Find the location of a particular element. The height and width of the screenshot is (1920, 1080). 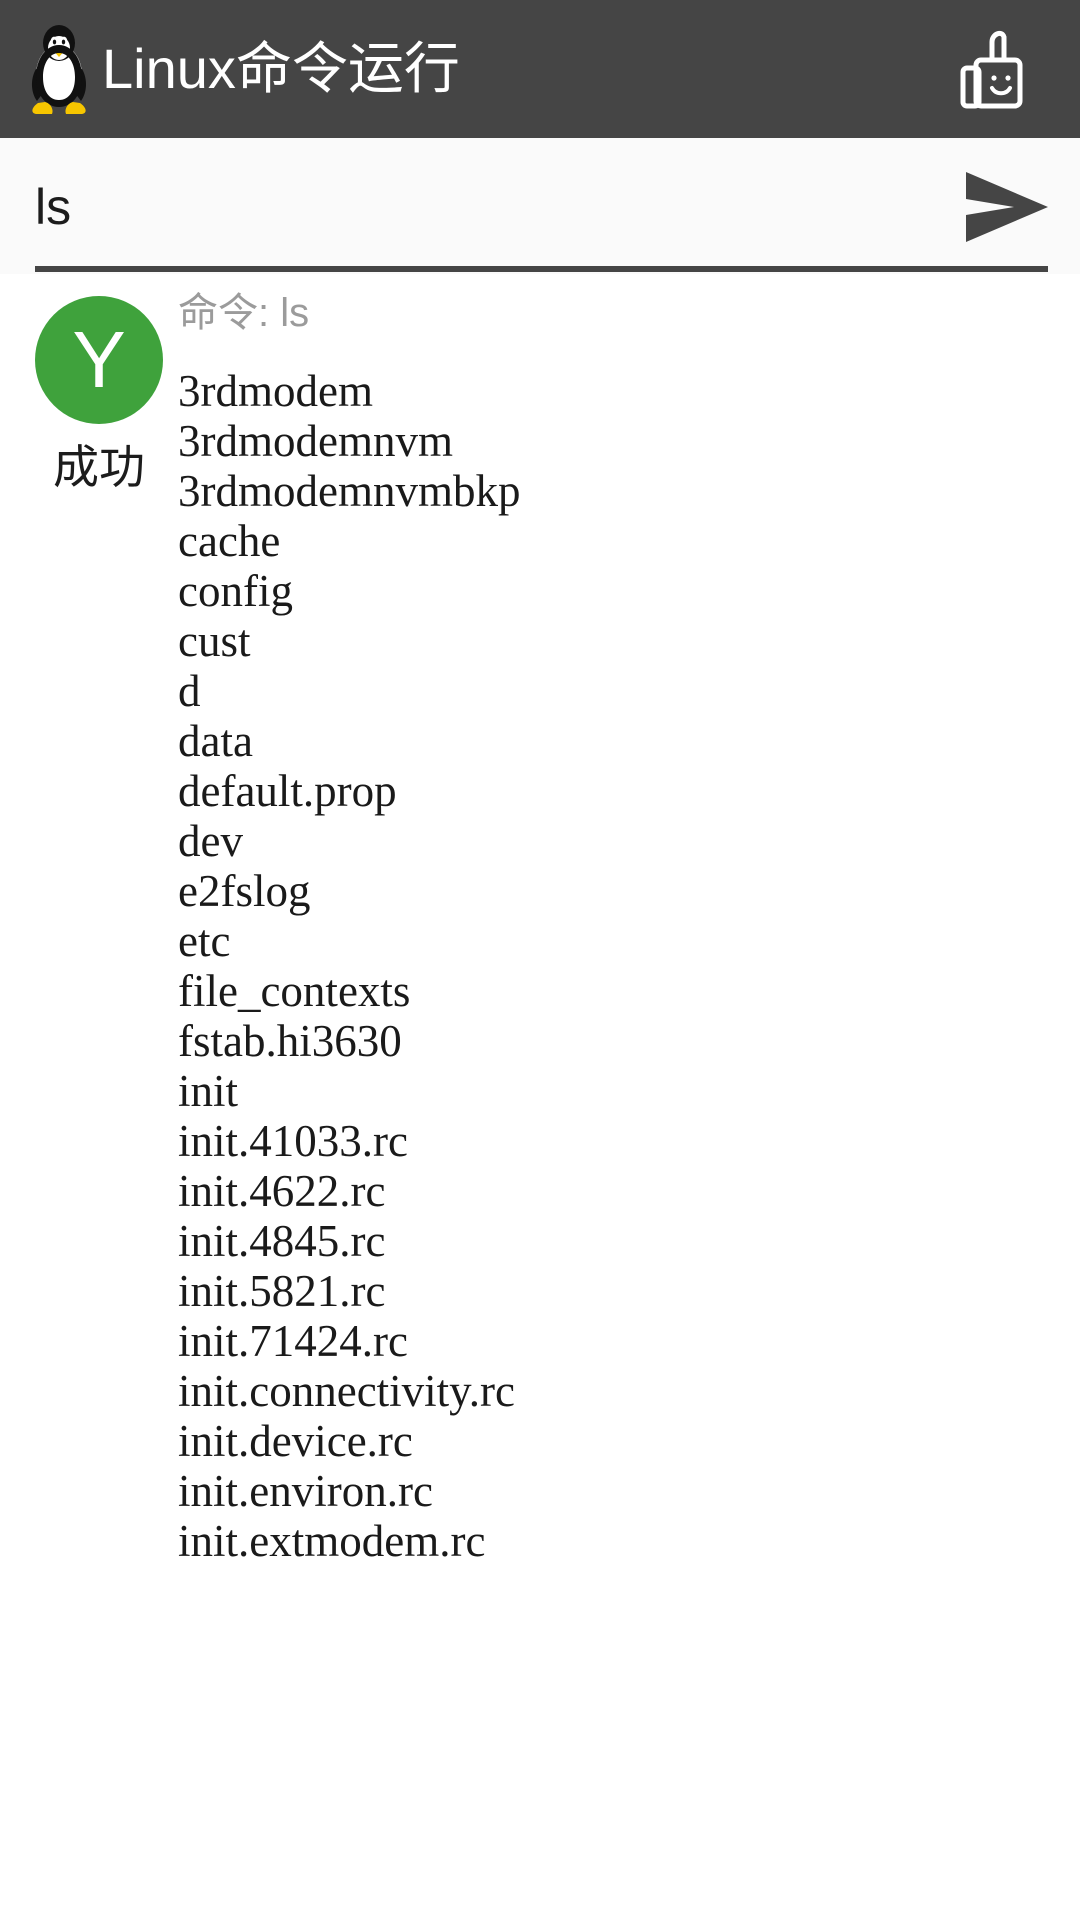

output-line: 3rdmodemnvm is located at coordinates (315, 441).